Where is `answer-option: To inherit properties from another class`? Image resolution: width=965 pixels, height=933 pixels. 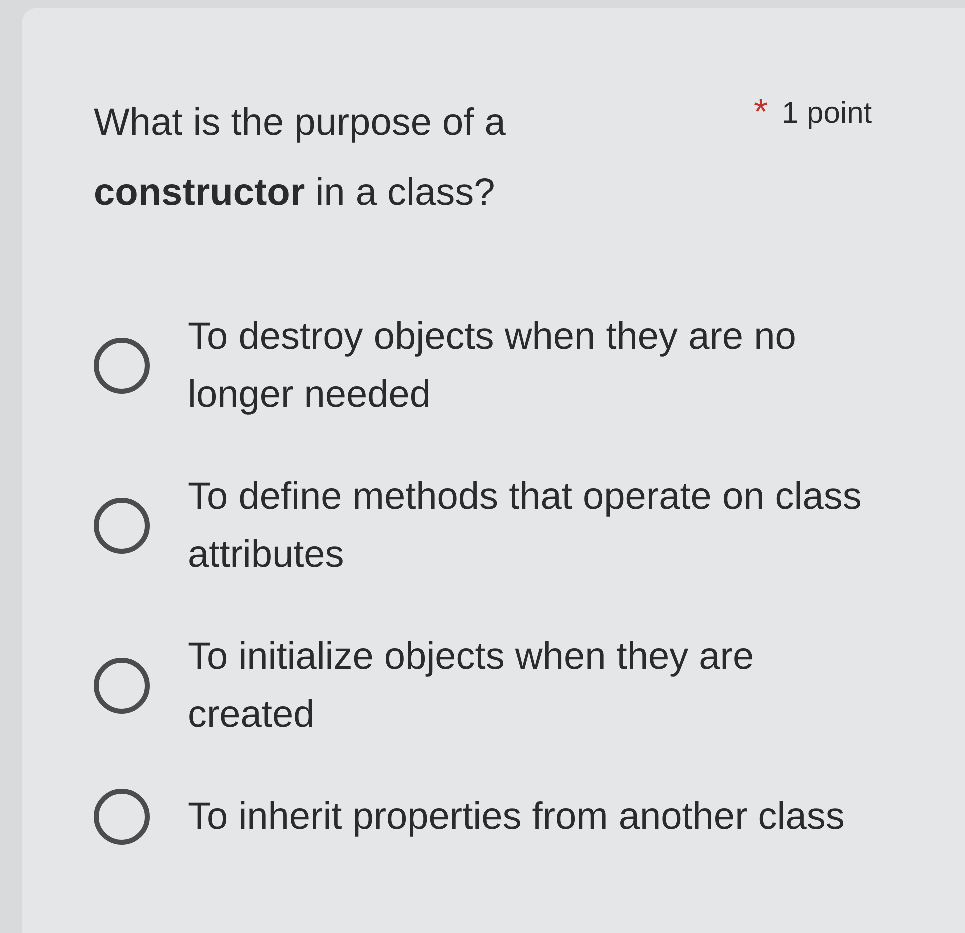
answer-option: To inherit properties from another class is located at coordinates (529, 817).